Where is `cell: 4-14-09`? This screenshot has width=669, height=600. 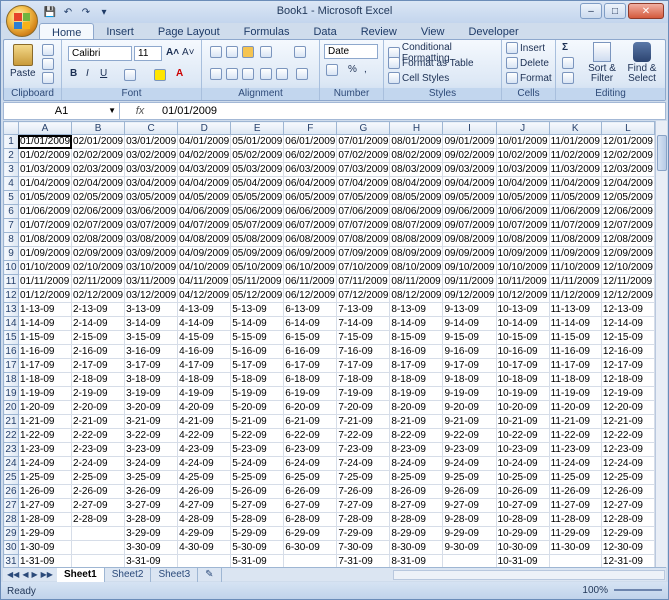 cell: 4-14-09 is located at coordinates (204, 323).